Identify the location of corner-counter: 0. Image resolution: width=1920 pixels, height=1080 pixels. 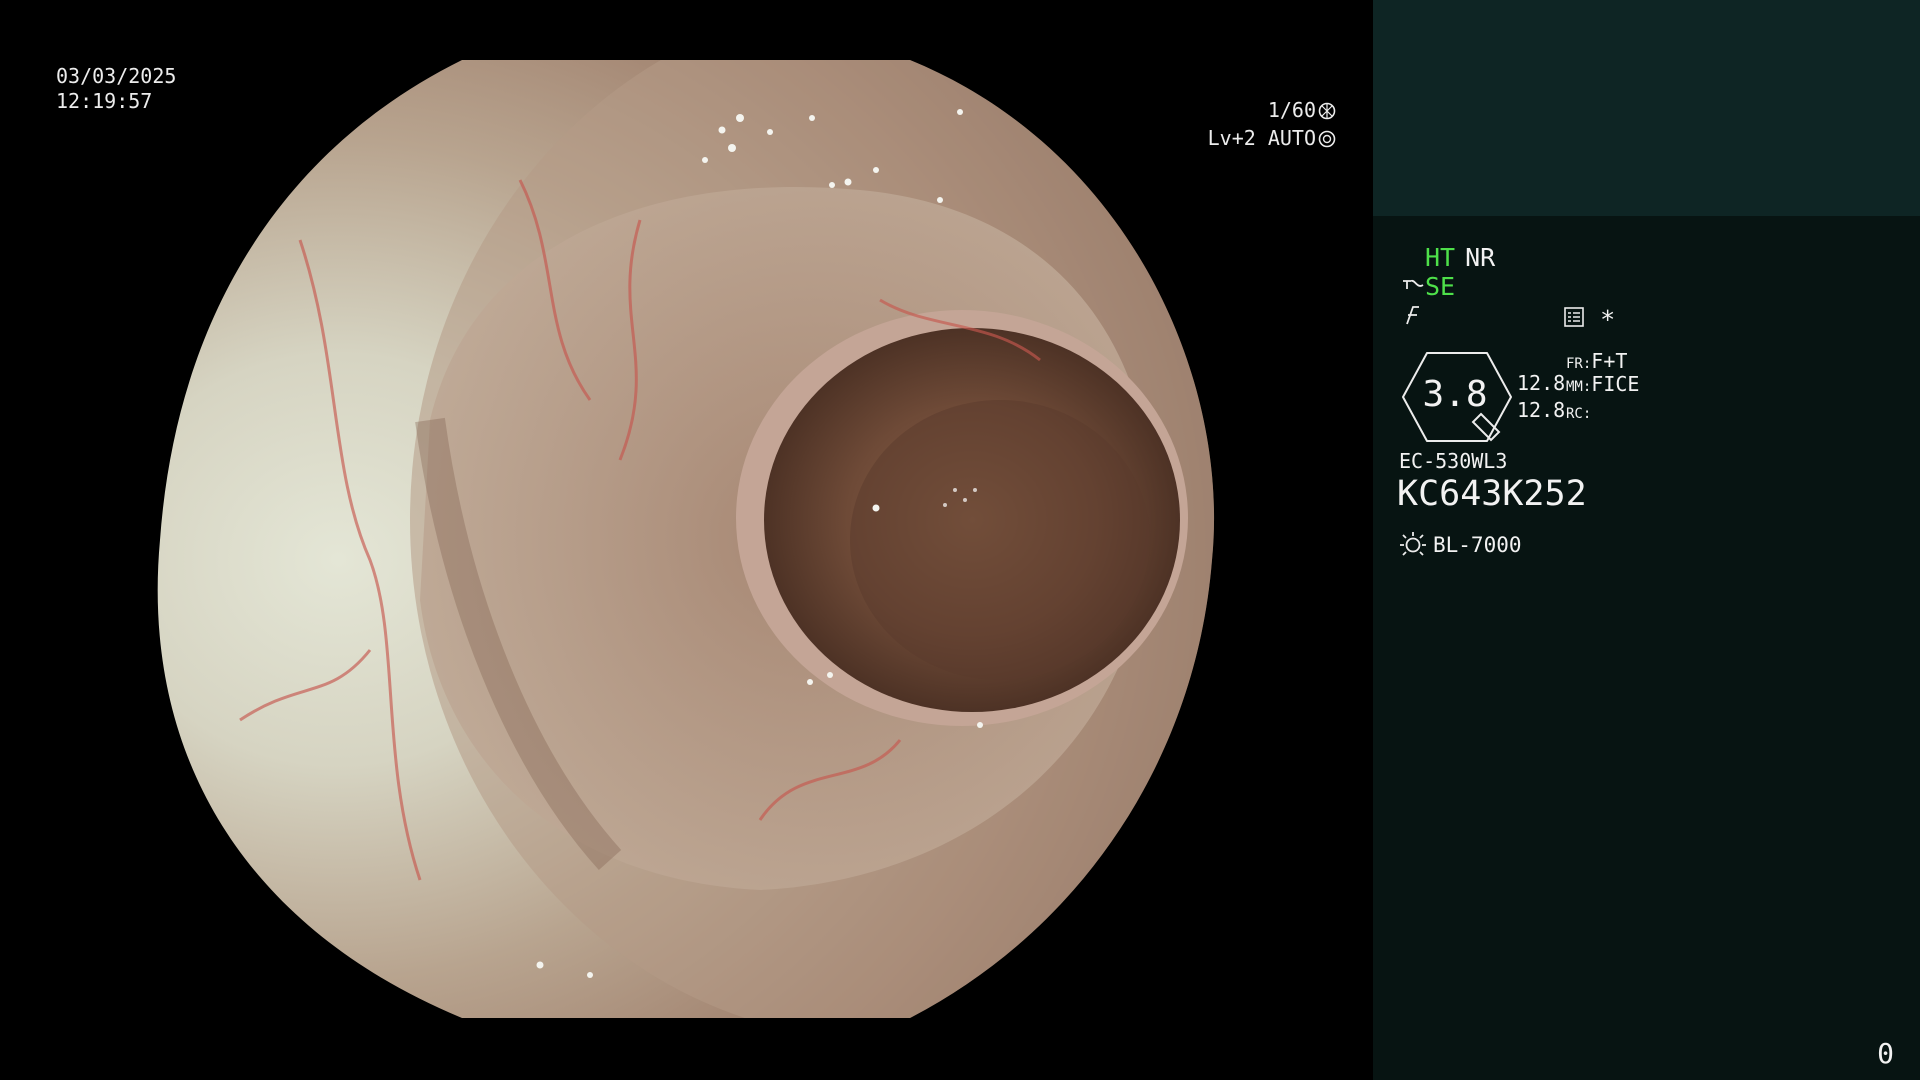
(1885, 1053).